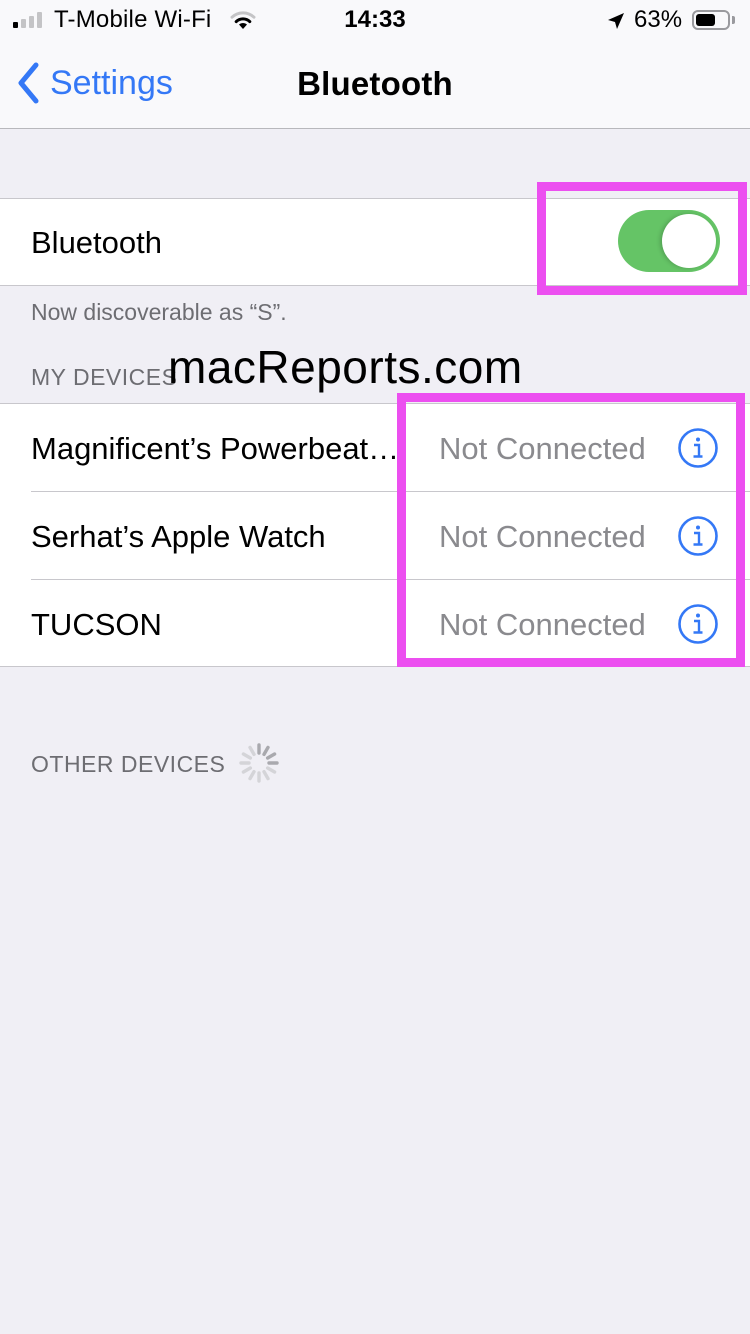 The image size is (750, 1334). I want to click on device-name: Serhat’s Apple Watch, so click(178, 536).